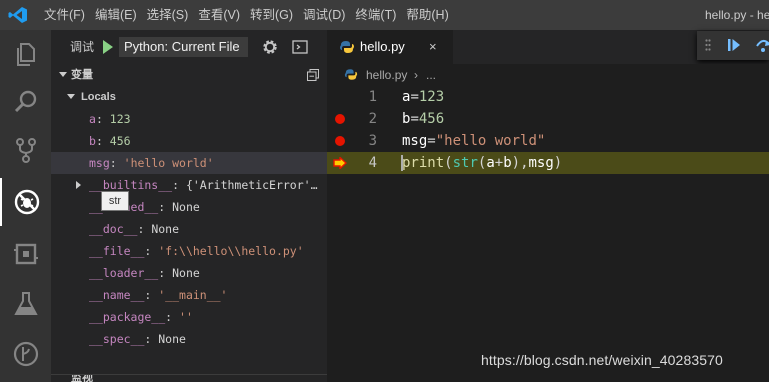  What do you see at coordinates (548, 97) in the screenshot?
I see `code-line: 1 a=123` at bounding box center [548, 97].